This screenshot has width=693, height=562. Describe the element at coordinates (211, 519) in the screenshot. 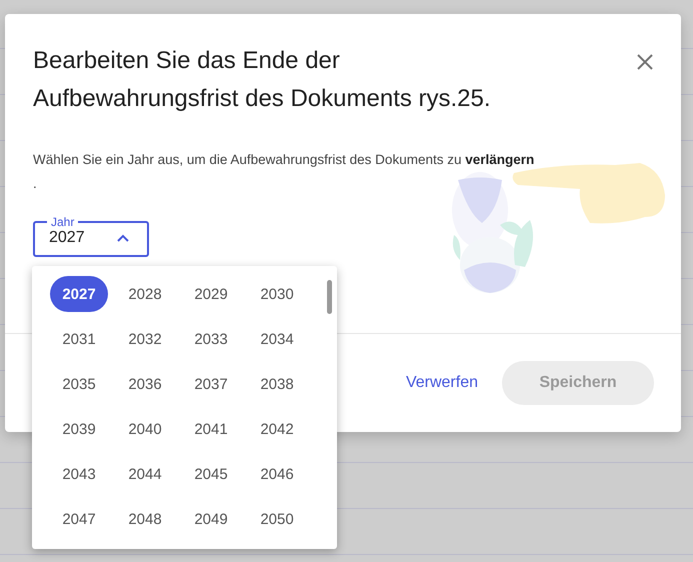

I see `year-option: 2049` at that location.